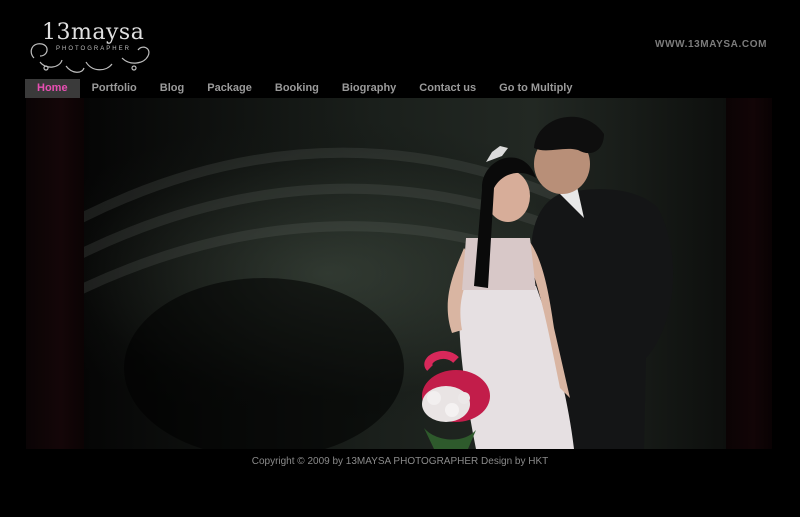 The height and width of the screenshot is (517, 800). Describe the element at coordinates (229, 88) in the screenshot. I see `nav-item-package: Package` at that location.